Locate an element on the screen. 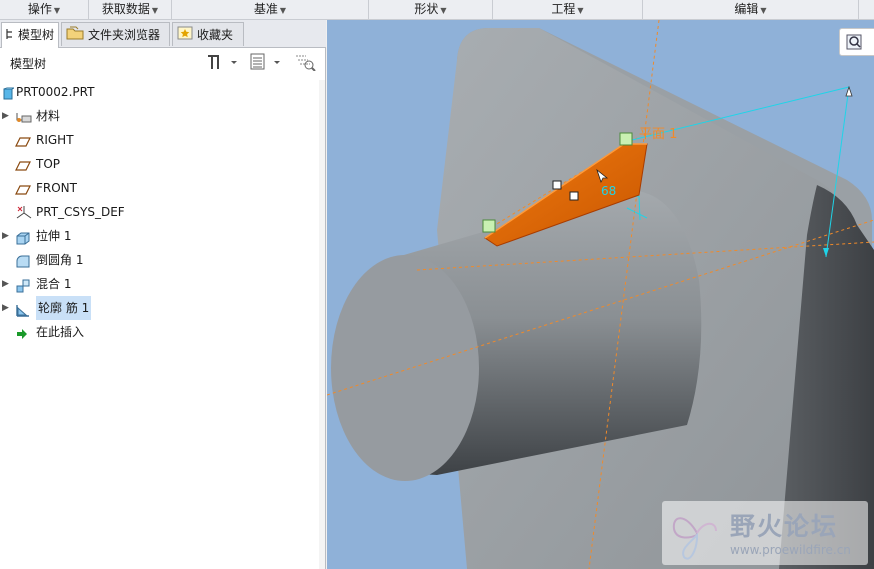 The width and height of the screenshot is (874, 569). tree-item-round: 倒圆角 1 is located at coordinates (160, 260).